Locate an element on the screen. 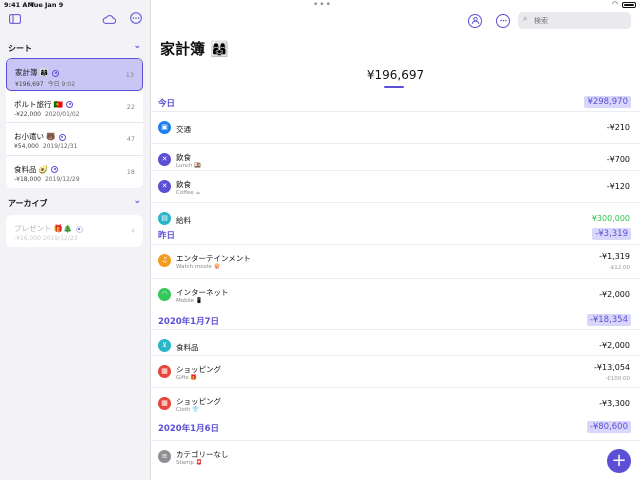 The width and height of the screenshot is (640, 480). sheets-header-label: シート is located at coordinates (20, 48).